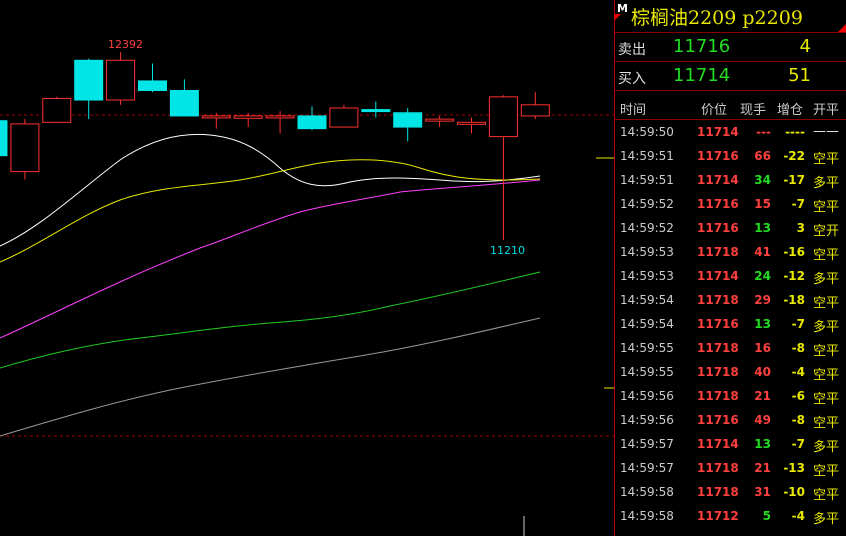 The height and width of the screenshot is (536, 846). I want to click on tick-hand: 66, so click(762, 156).